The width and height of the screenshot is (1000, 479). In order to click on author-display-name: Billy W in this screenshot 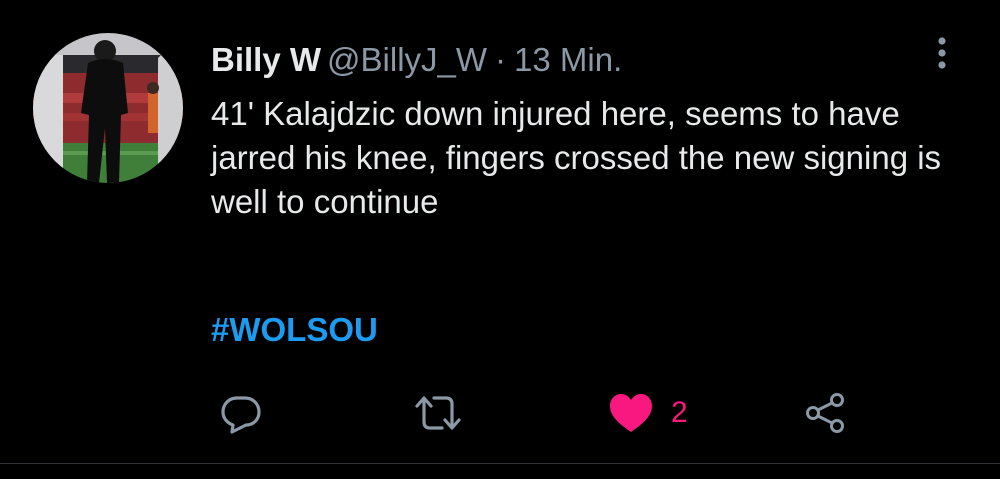, I will do `click(266, 59)`.